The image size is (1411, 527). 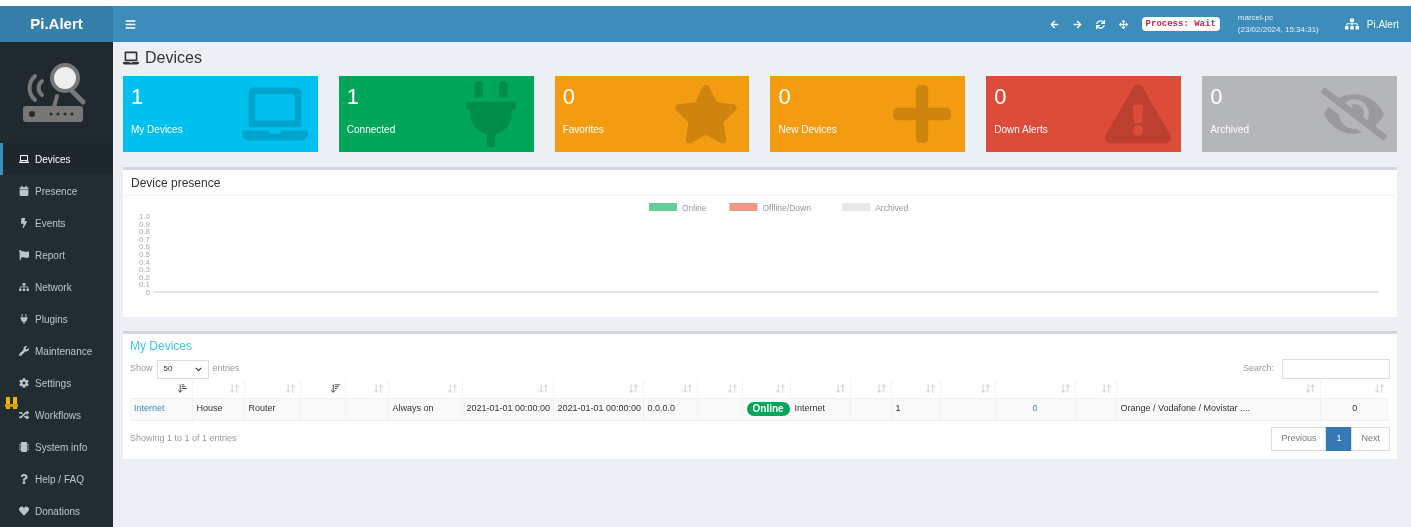 I want to click on search-field, so click(x=1336, y=369).